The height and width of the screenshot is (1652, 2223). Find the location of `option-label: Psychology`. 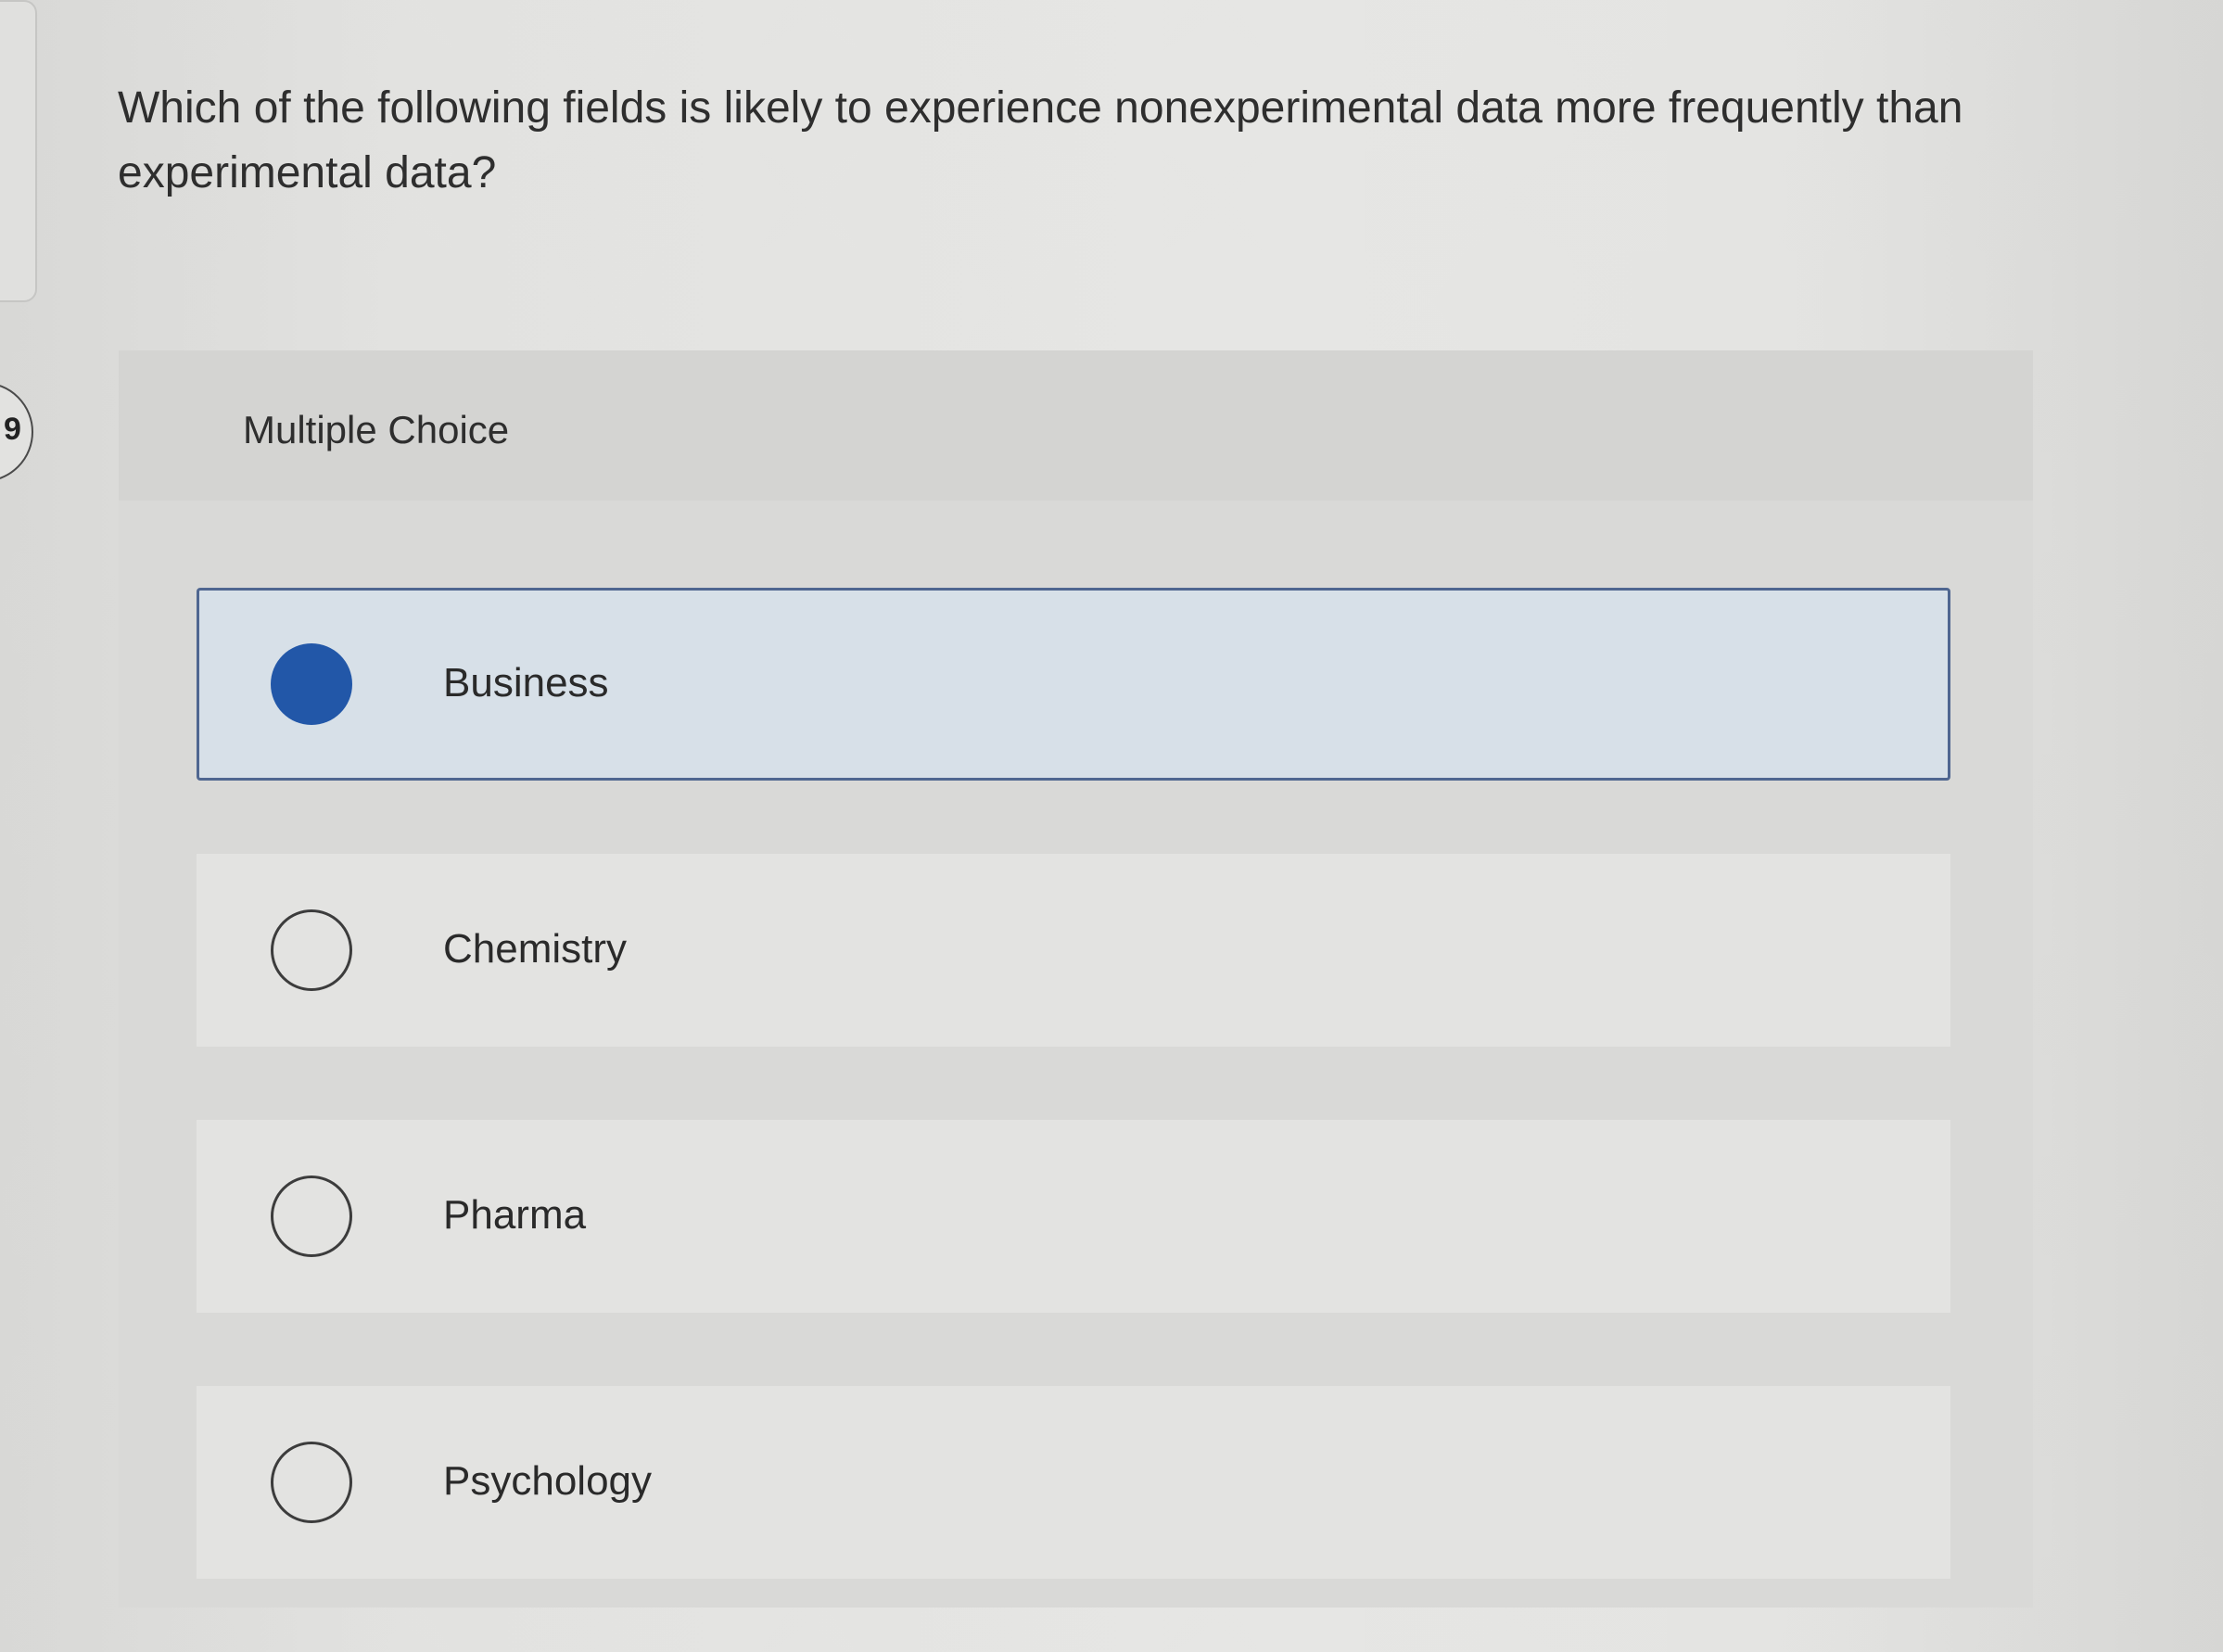

option-label: Psychology is located at coordinates (548, 1481).